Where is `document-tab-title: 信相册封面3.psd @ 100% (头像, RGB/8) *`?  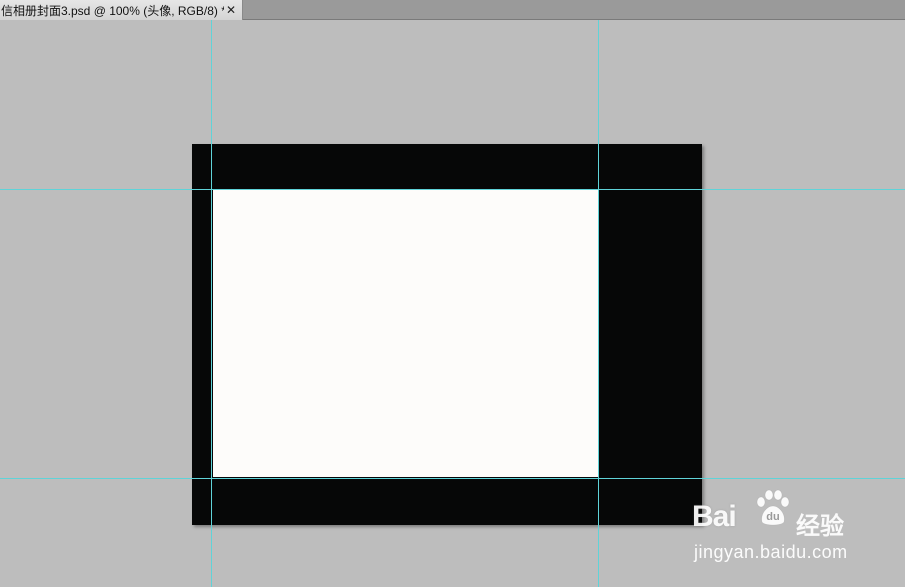
document-tab-title: 信相册封面3.psd @ 100% (头像, RGB/8) * is located at coordinates (112, 10).